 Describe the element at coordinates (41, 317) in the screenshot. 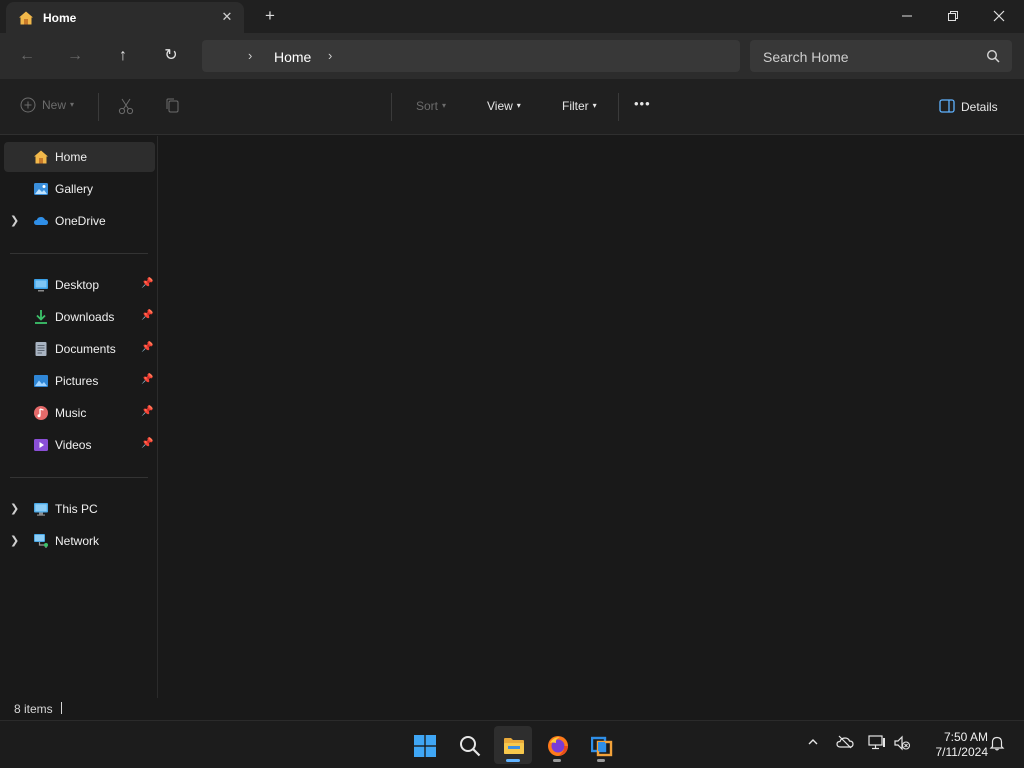

I see `downloads-icon` at that location.